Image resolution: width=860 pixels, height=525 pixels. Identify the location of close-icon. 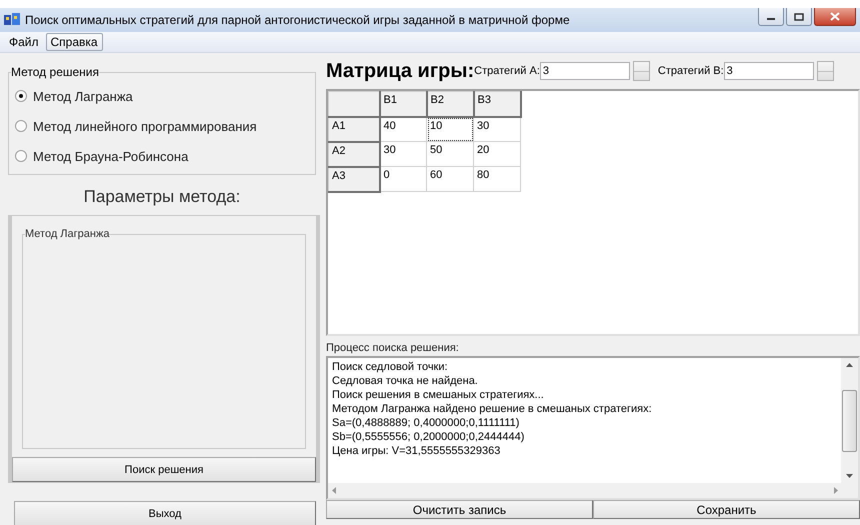
(835, 16).